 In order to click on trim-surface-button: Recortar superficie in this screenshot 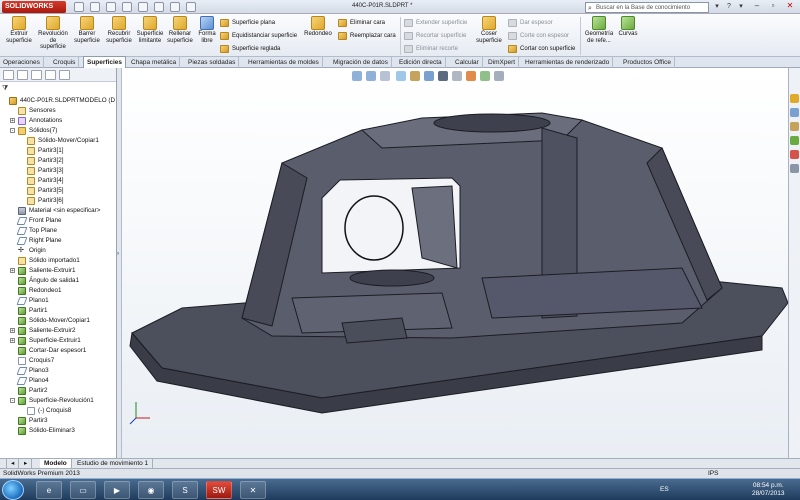, I will do `click(435, 36)`.